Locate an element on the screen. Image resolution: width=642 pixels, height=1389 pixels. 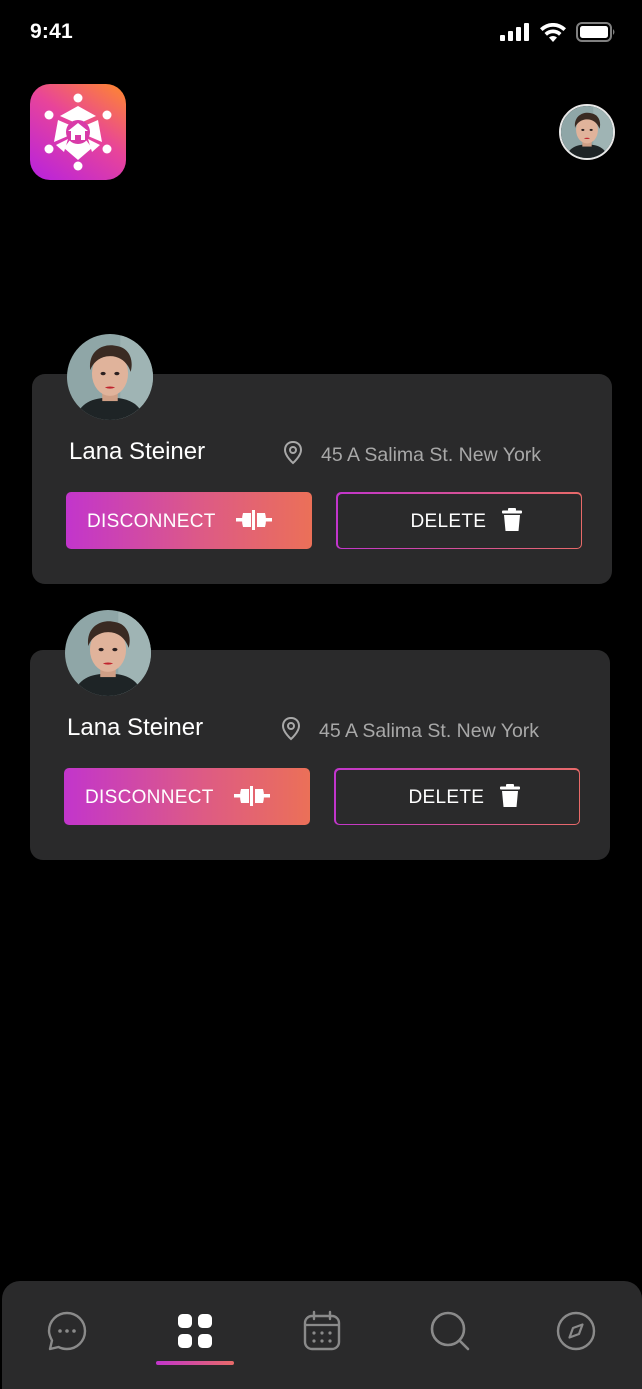
app-logo is located at coordinates (78, 132).